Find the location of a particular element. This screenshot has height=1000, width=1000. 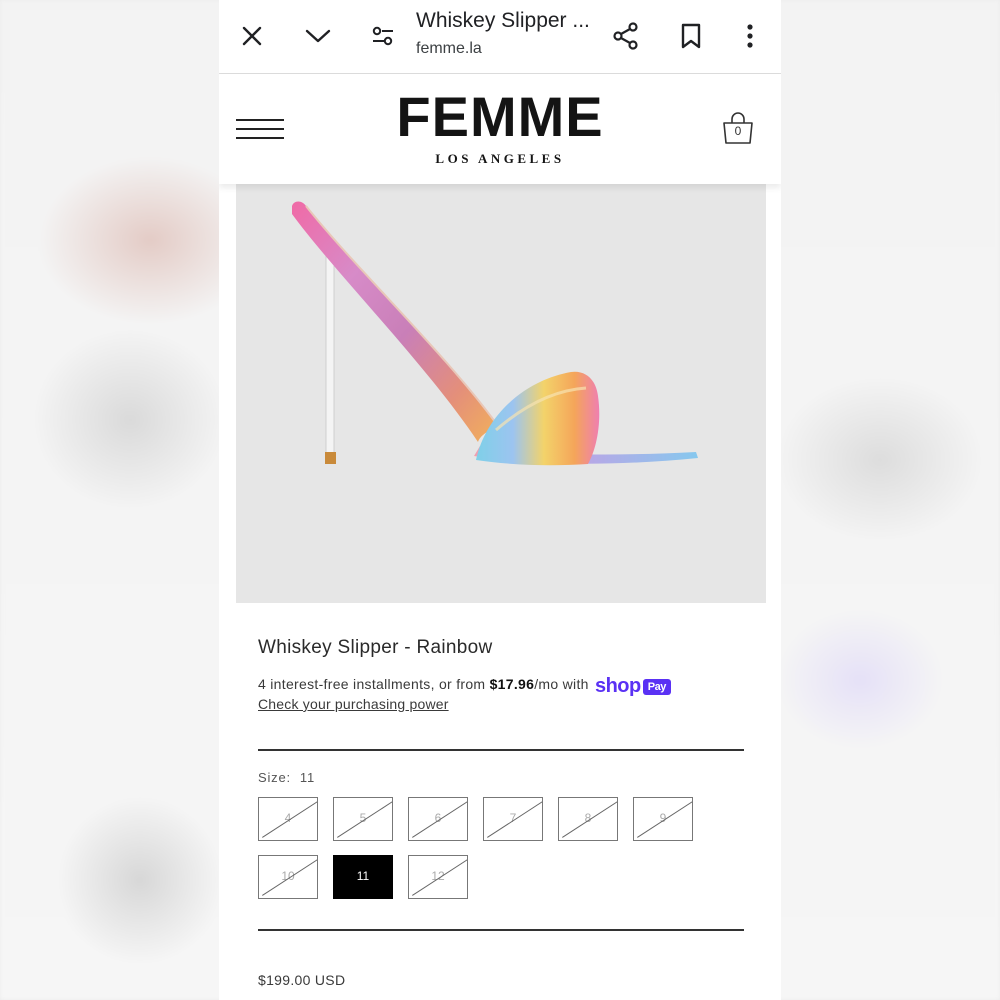

size-option-6: 6 is located at coordinates (438, 819).